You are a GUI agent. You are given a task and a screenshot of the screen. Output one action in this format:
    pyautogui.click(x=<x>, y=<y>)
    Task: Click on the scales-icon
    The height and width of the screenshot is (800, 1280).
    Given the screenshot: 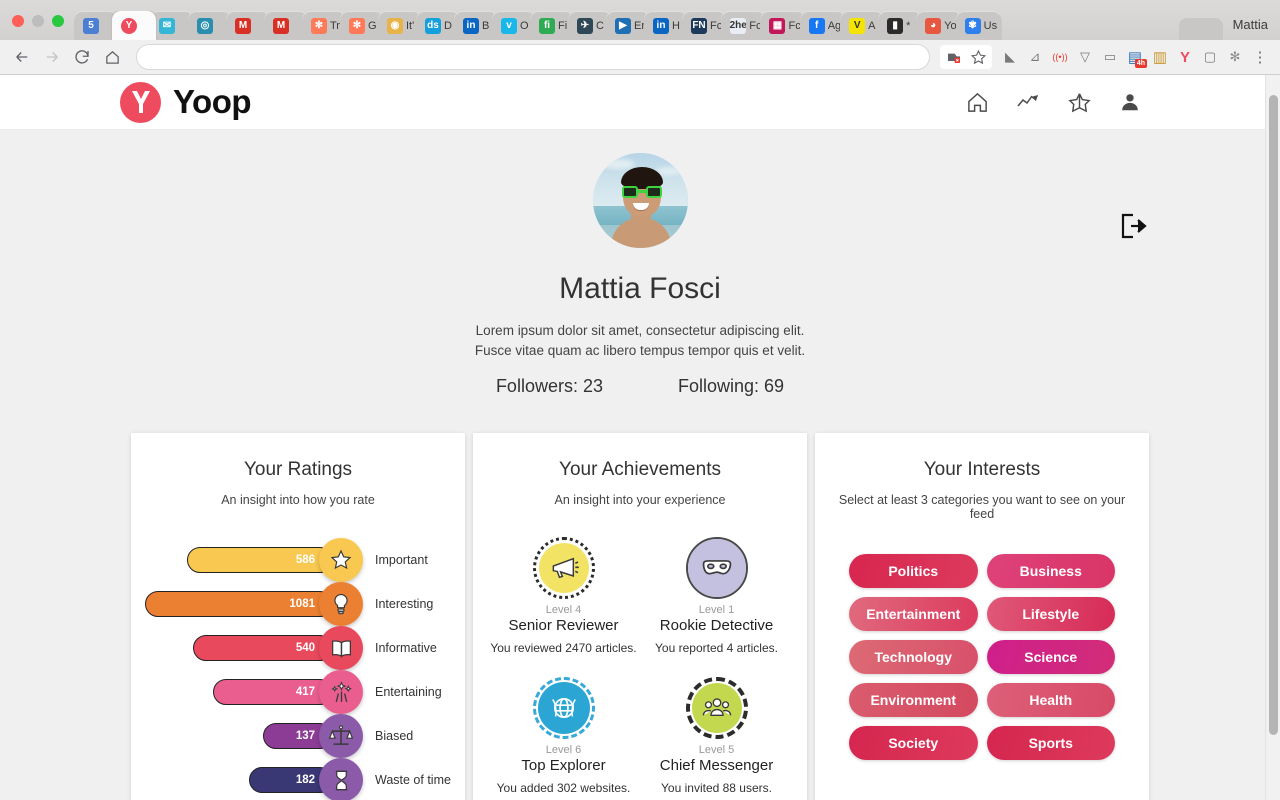 What is the action you would take?
    pyautogui.click(x=341, y=736)
    